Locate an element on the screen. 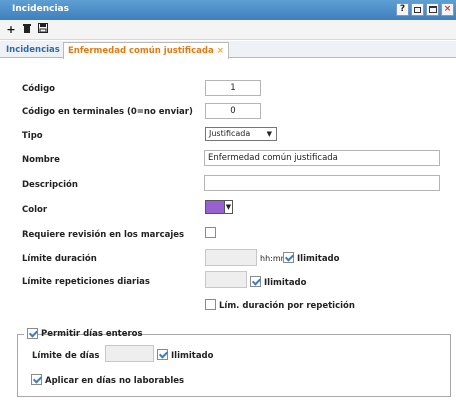 Image resolution: width=456 pixels, height=406 pixels. dias-enteros-label: Permitir días enteros is located at coordinates (92, 334).